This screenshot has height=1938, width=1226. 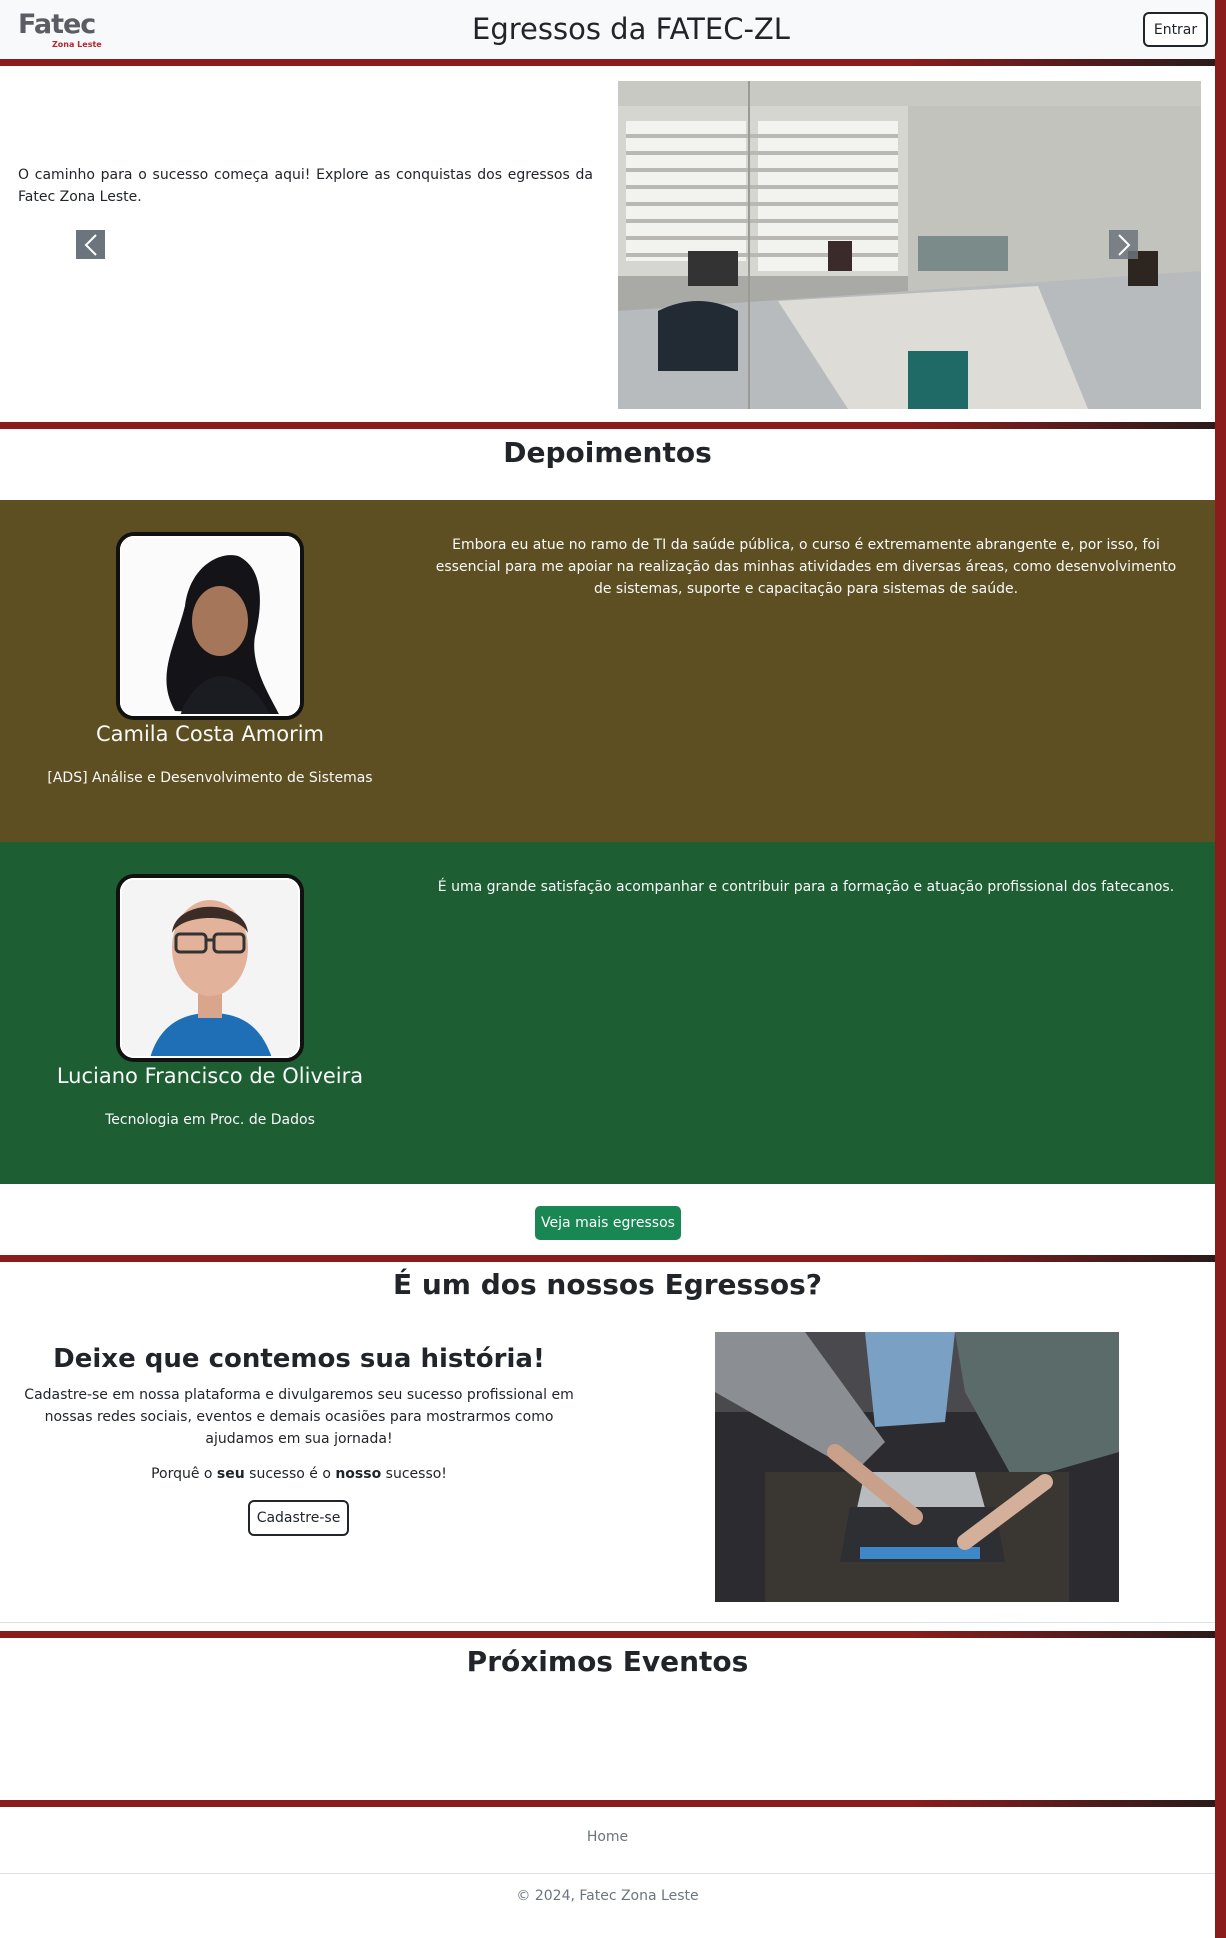 What do you see at coordinates (607, 1634) in the screenshot?
I see `alumni-divider` at bounding box center [607, 1634].